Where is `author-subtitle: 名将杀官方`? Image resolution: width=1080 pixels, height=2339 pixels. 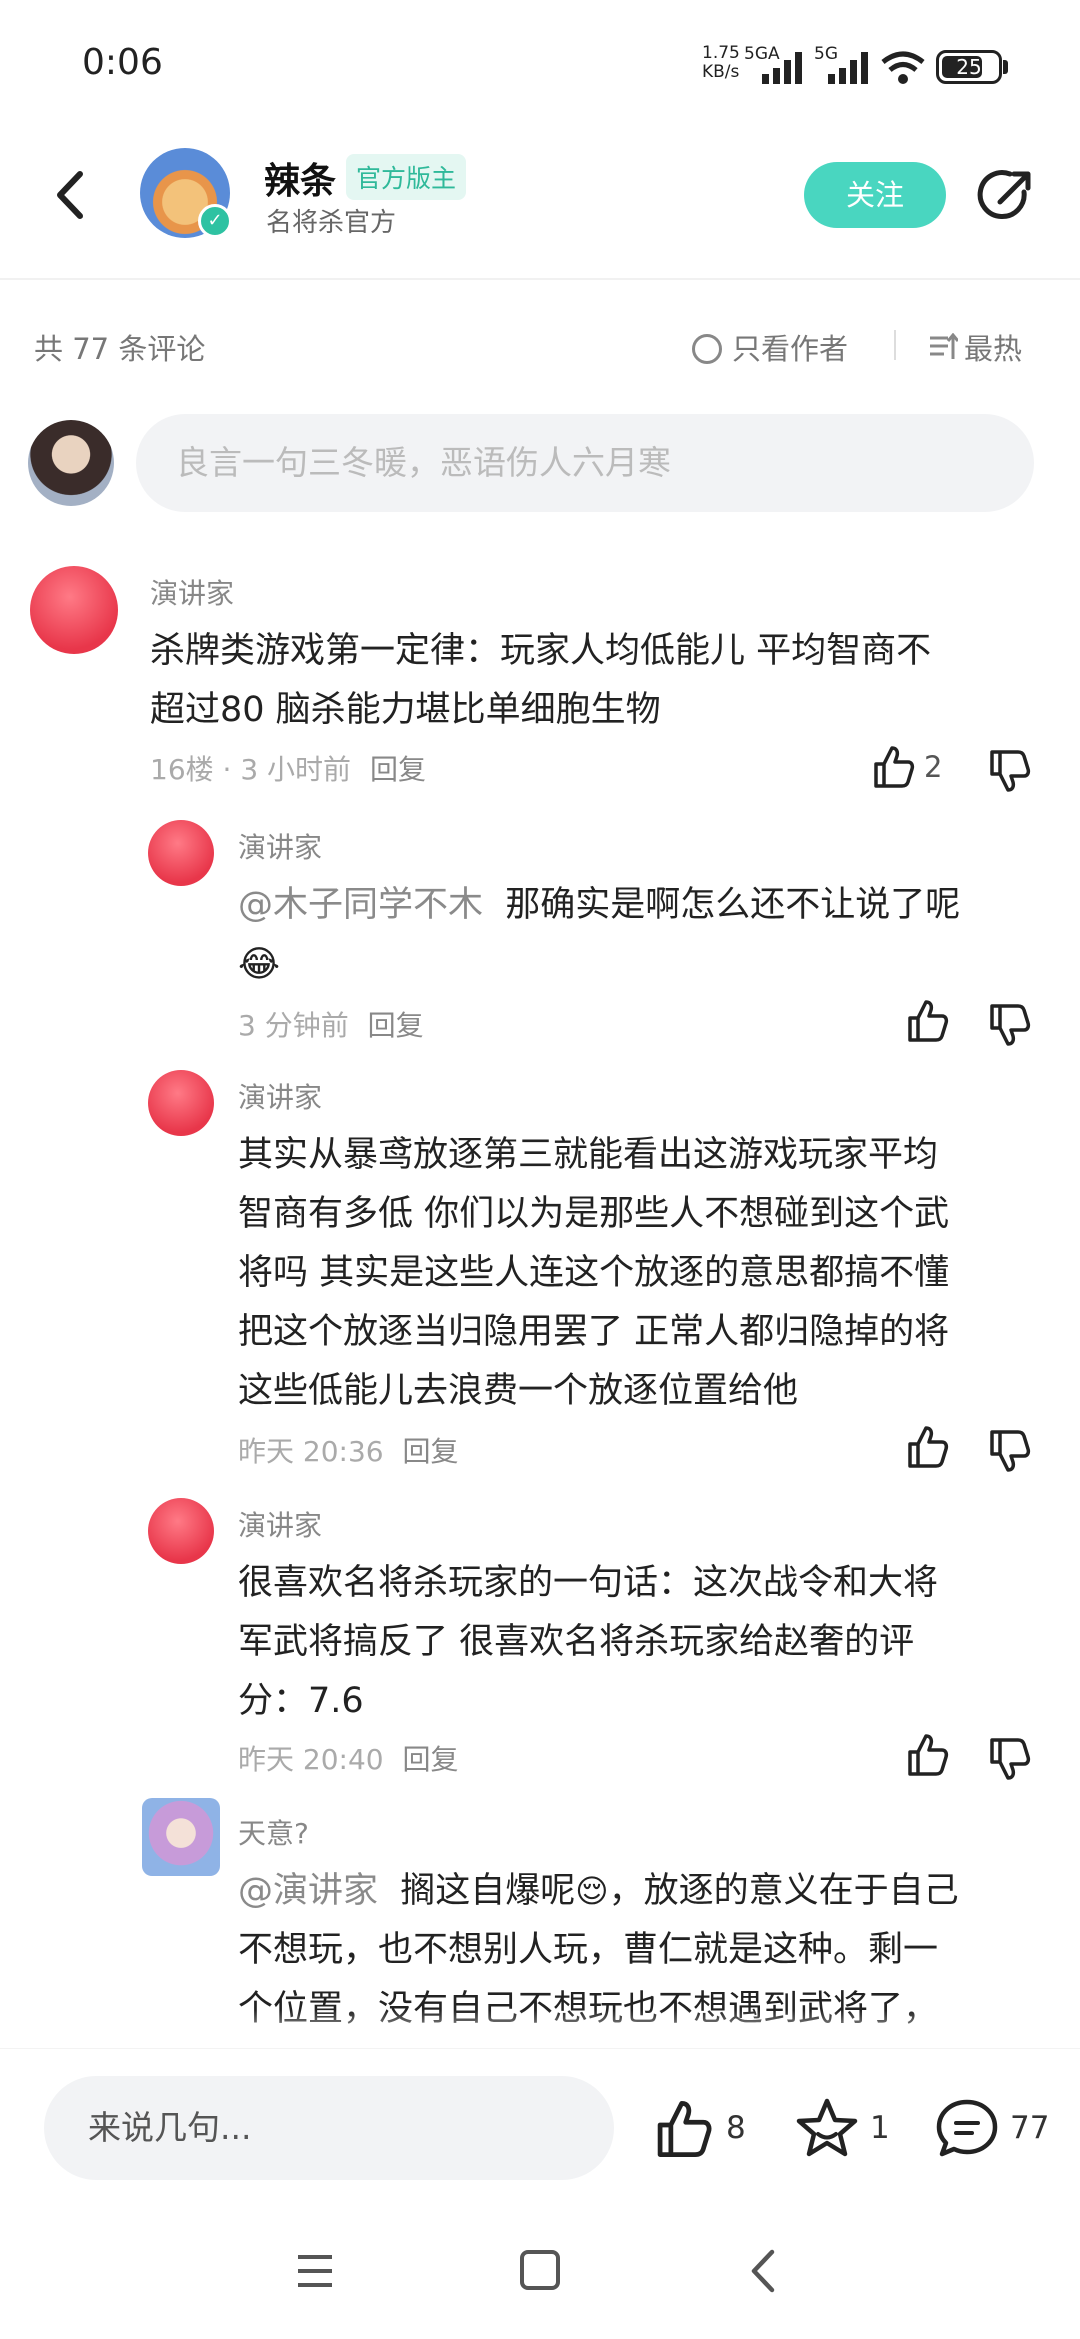
author-subtitle: 名将杀官方 is located at coordinates (331, 223).